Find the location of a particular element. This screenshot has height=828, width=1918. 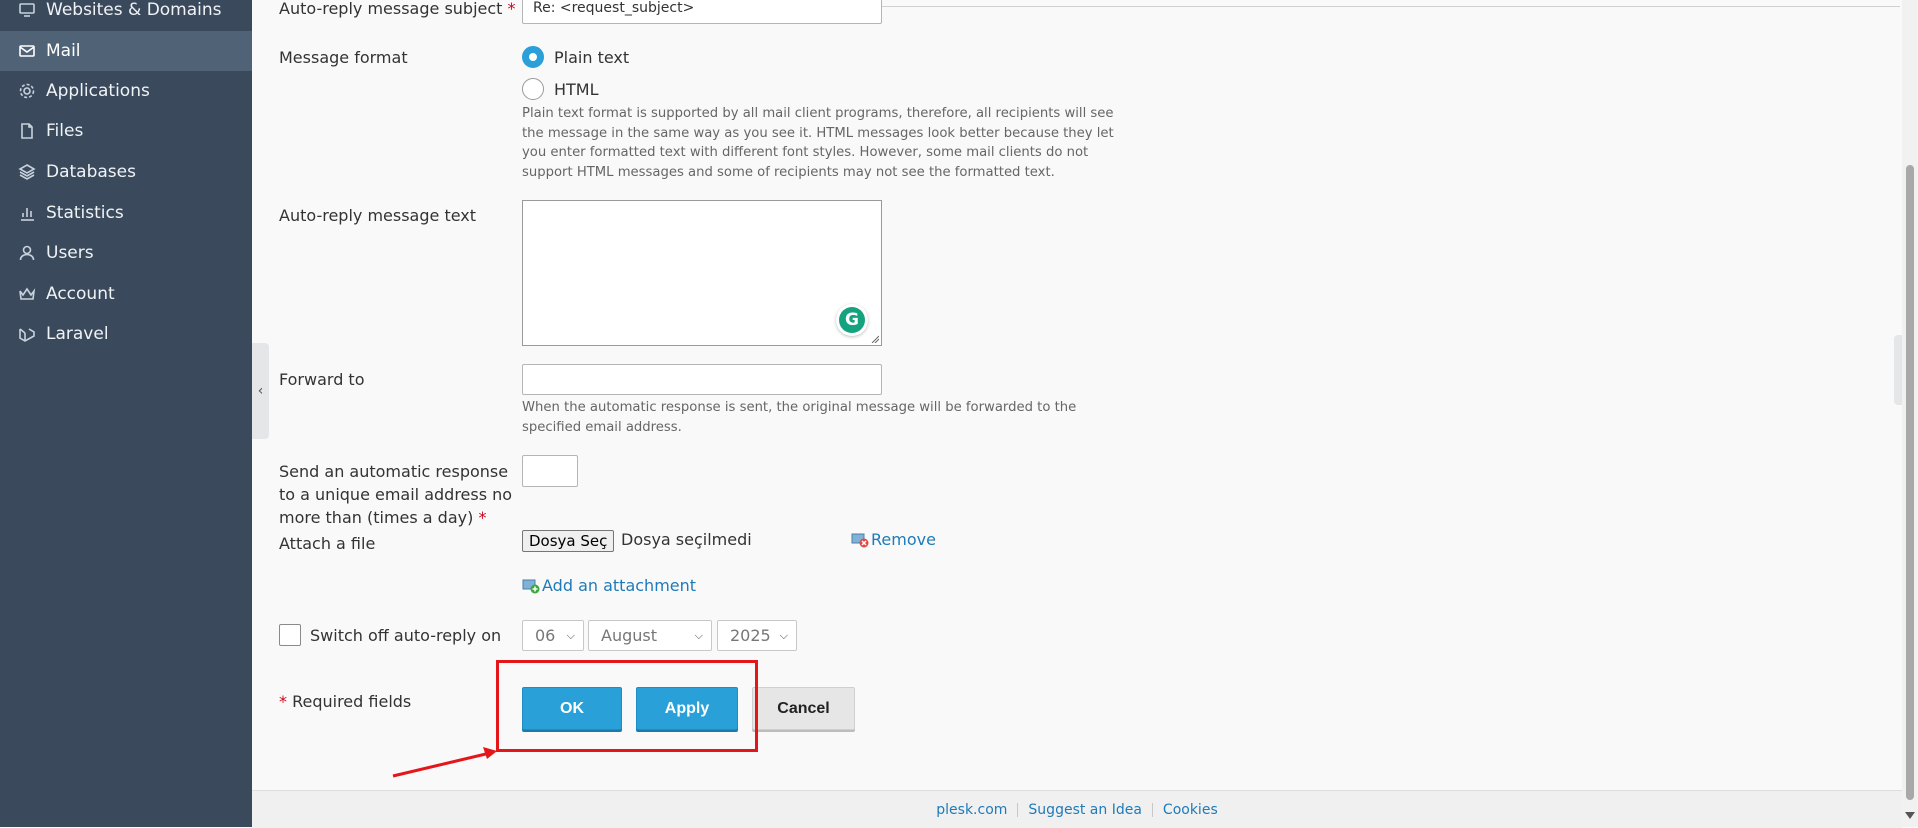

subject-label: Auto-reply message subject * is located at coordinates (397, 9).